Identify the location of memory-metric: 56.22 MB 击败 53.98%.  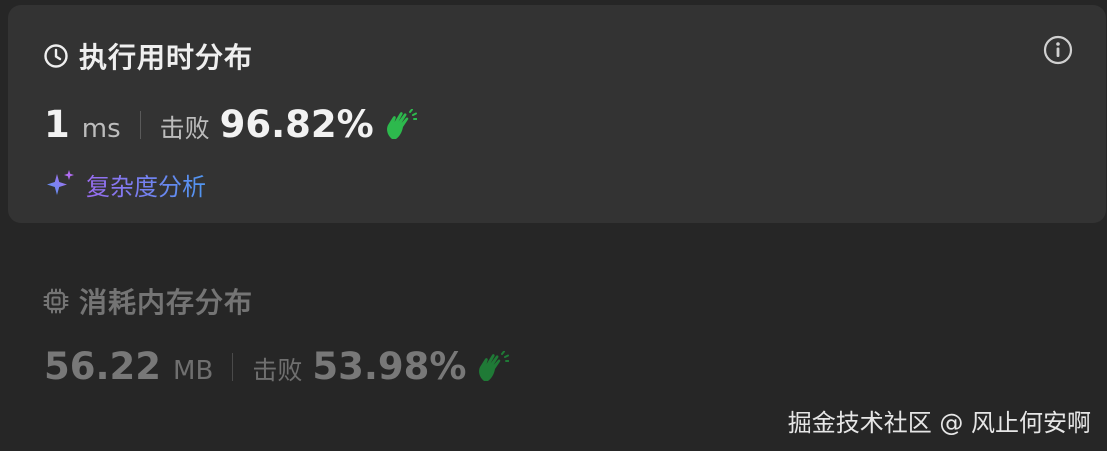
(277, 366).